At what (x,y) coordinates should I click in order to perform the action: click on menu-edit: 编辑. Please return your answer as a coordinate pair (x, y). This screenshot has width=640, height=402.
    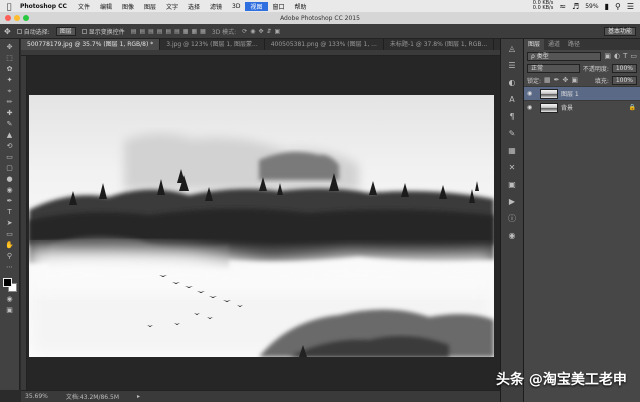
    Looking at the image, I should click on (106, 6).